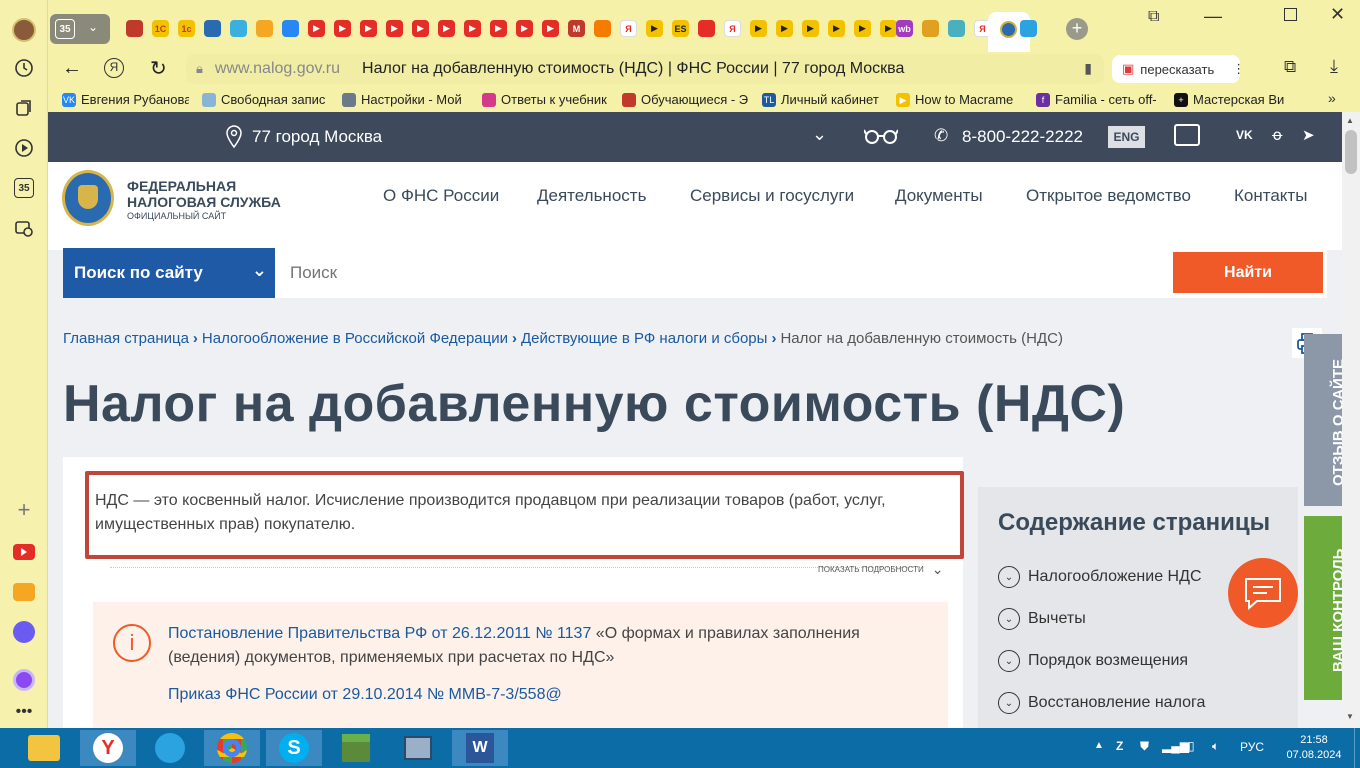 This screenshot has width=1360, height=768. What do you see at coordinates (44, 748) in the screenshot?
I see `file-explorer-icon` at bounding box center [44, 748].